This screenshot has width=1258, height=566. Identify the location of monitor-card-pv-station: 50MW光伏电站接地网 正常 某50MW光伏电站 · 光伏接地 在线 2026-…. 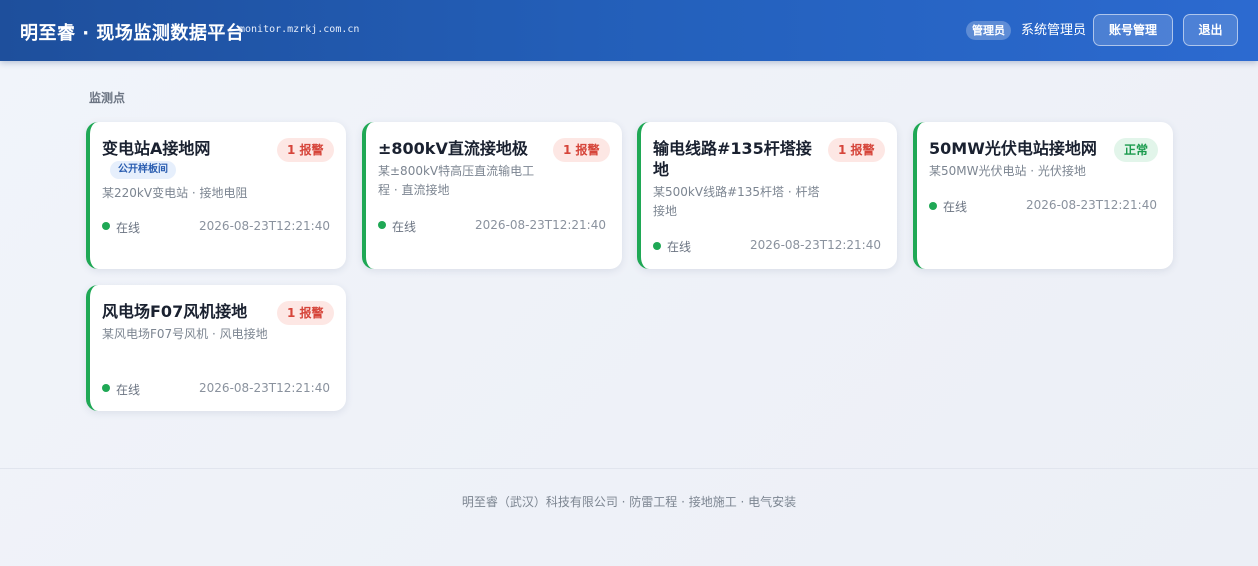
(1043, 195).